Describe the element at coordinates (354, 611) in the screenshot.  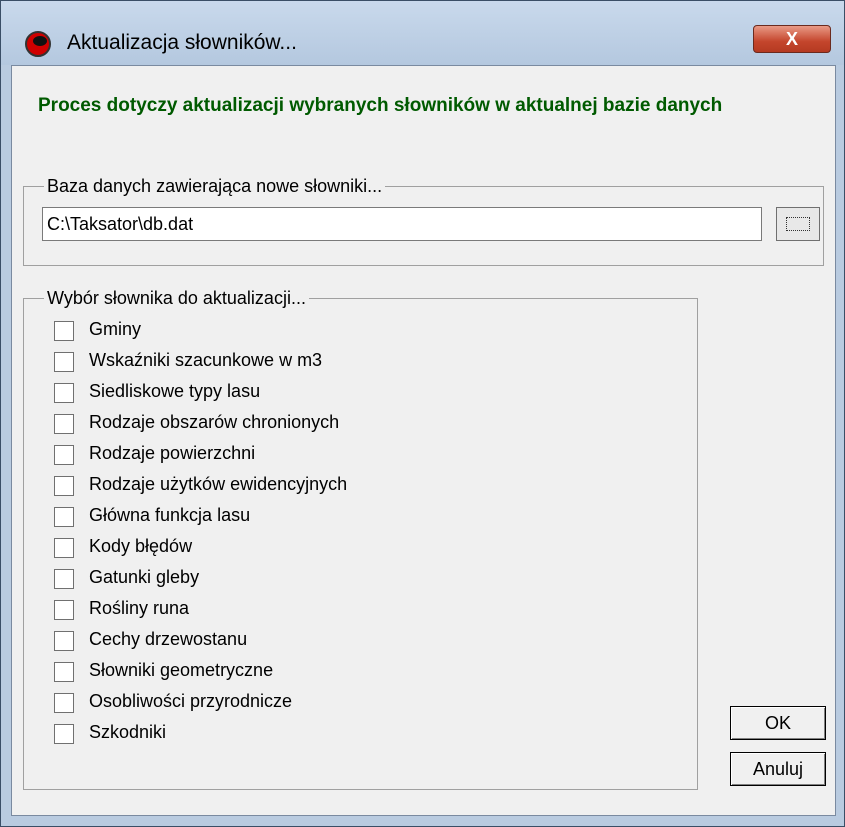
I see `dictionary-checkbox-row: Rośliny runa` at that location.